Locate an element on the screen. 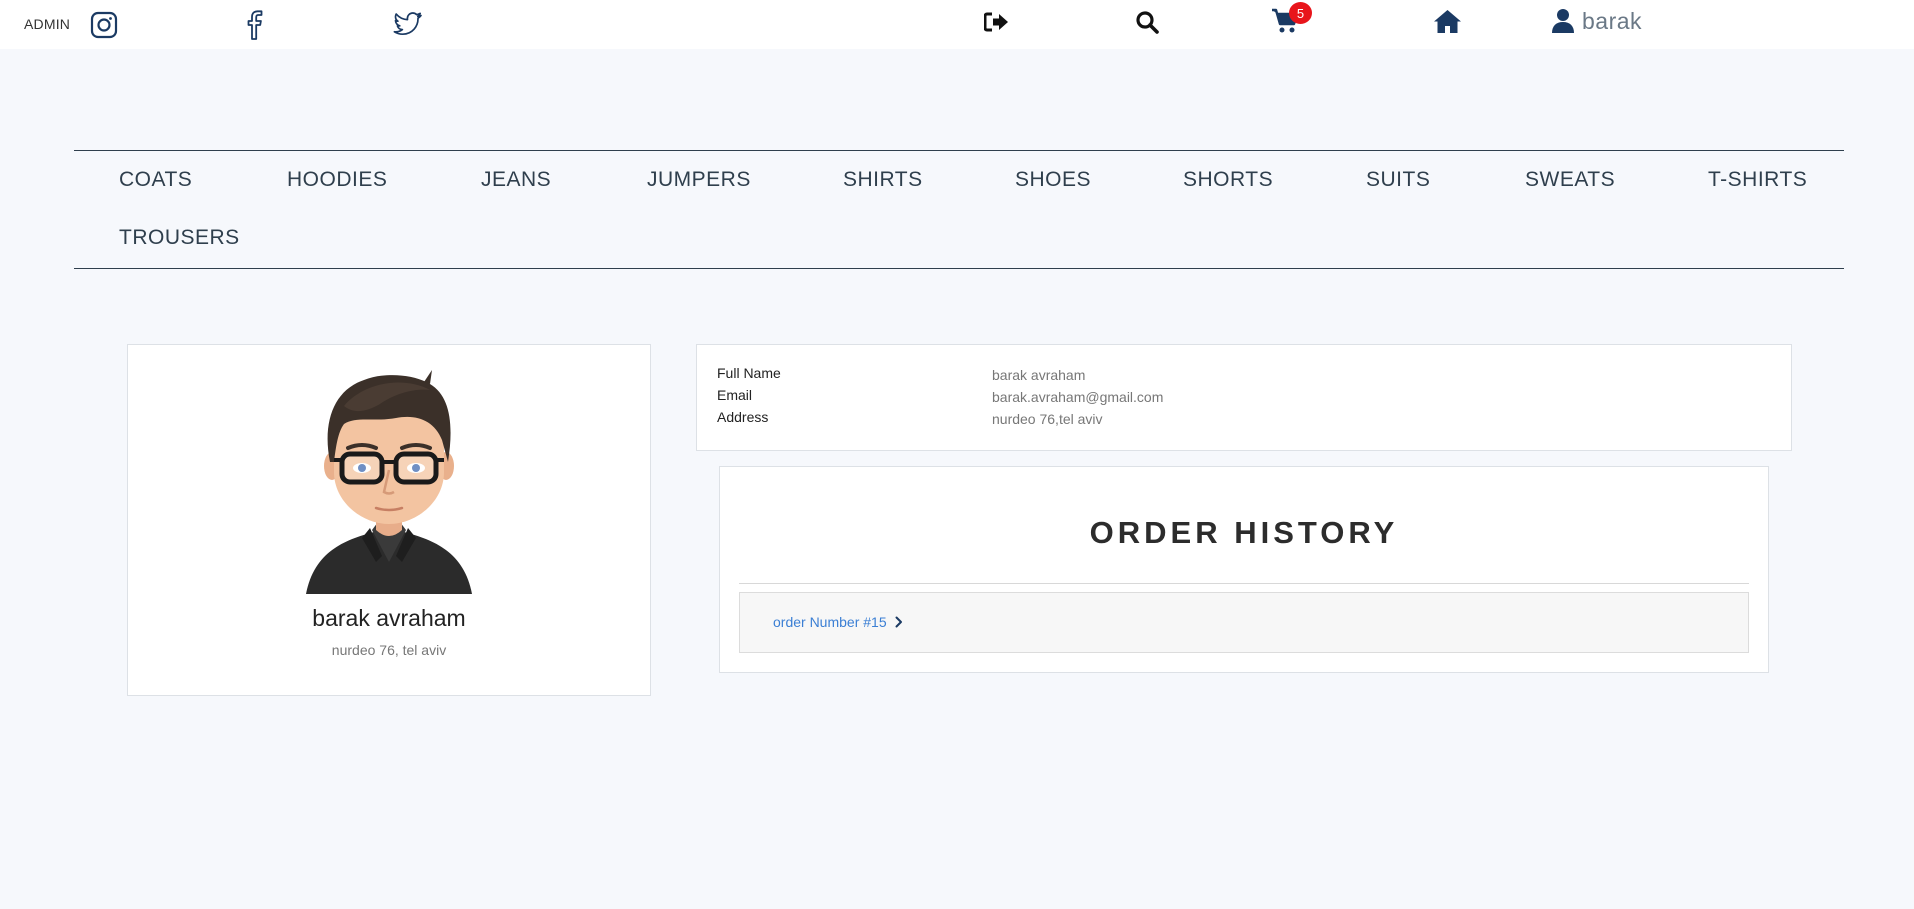  nav-item-jeans: JEANS is located at coordinates (516, 180).